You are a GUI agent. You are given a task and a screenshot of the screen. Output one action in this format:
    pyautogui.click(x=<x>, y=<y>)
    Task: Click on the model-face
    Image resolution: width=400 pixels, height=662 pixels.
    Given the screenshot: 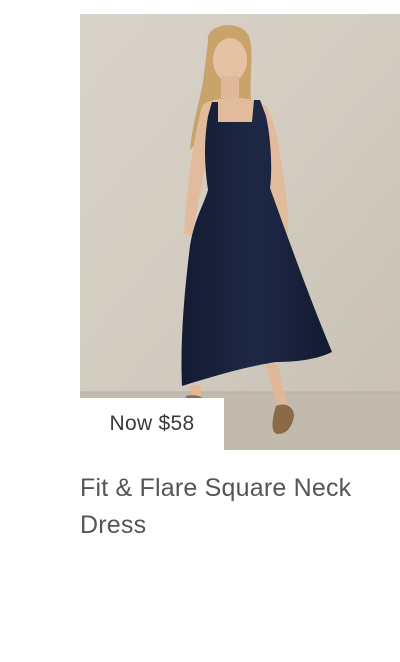 What is the action you would take?
    pyautogui.click(x=230, y=60)
    